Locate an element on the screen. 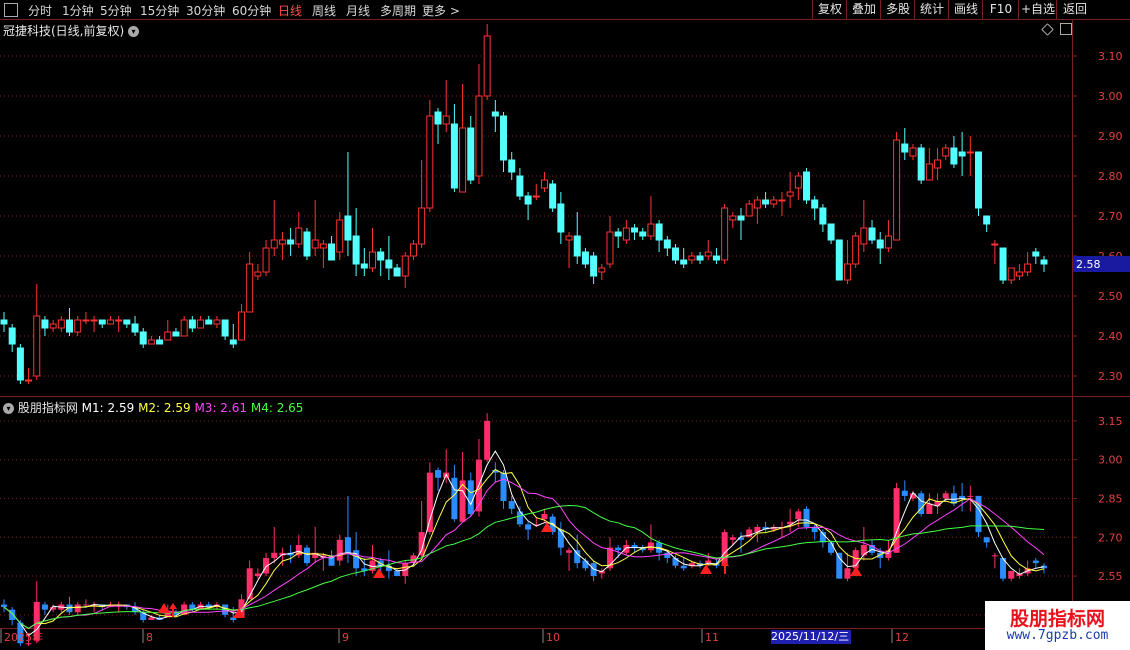  y-tick-label: 3.10 is located at coordinates (1110, 56).